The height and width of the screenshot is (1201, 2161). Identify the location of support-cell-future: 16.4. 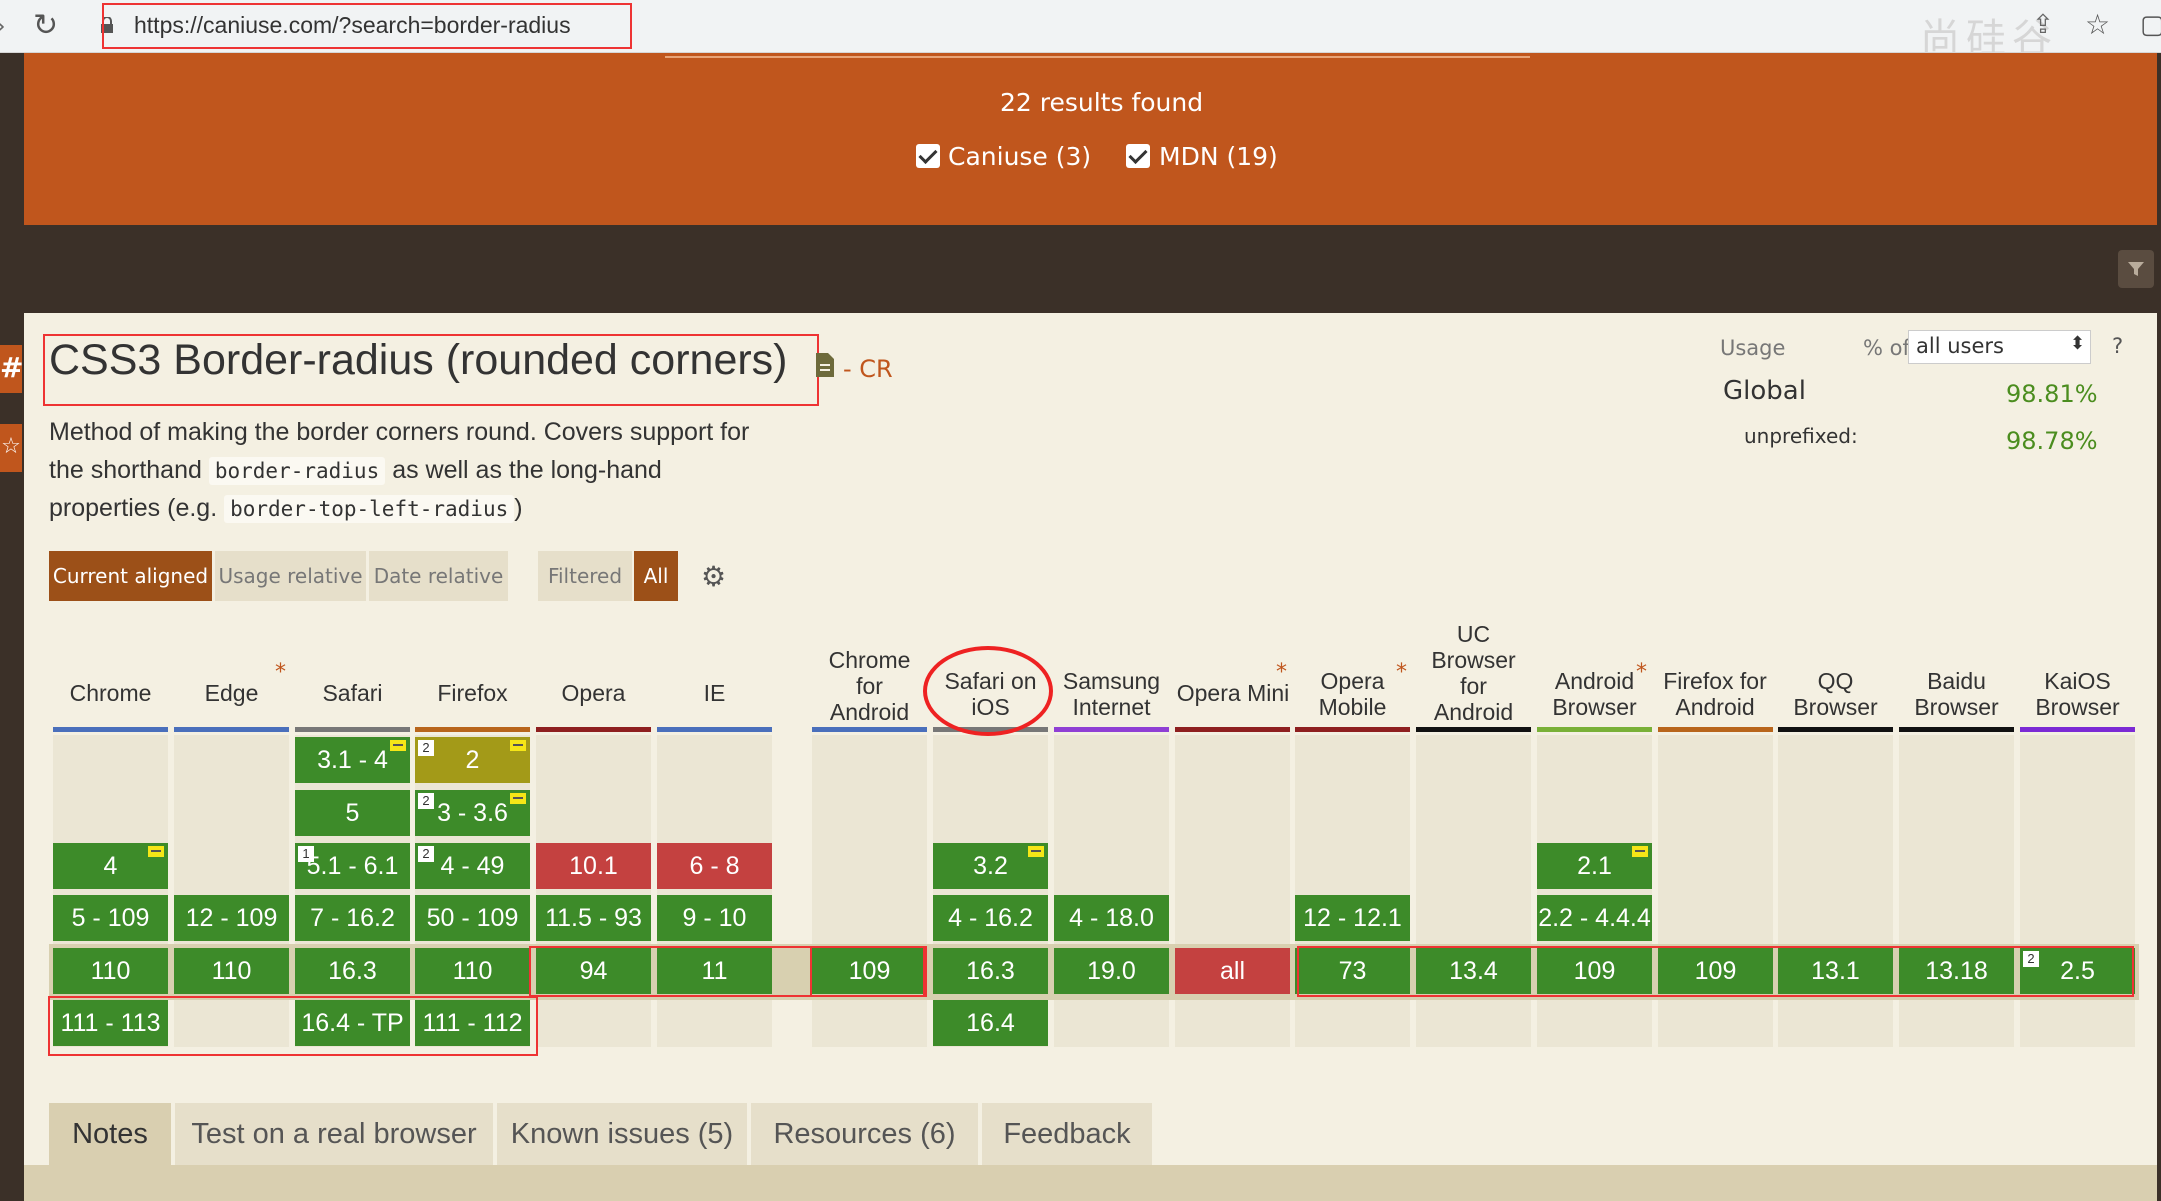
(990, 1023).